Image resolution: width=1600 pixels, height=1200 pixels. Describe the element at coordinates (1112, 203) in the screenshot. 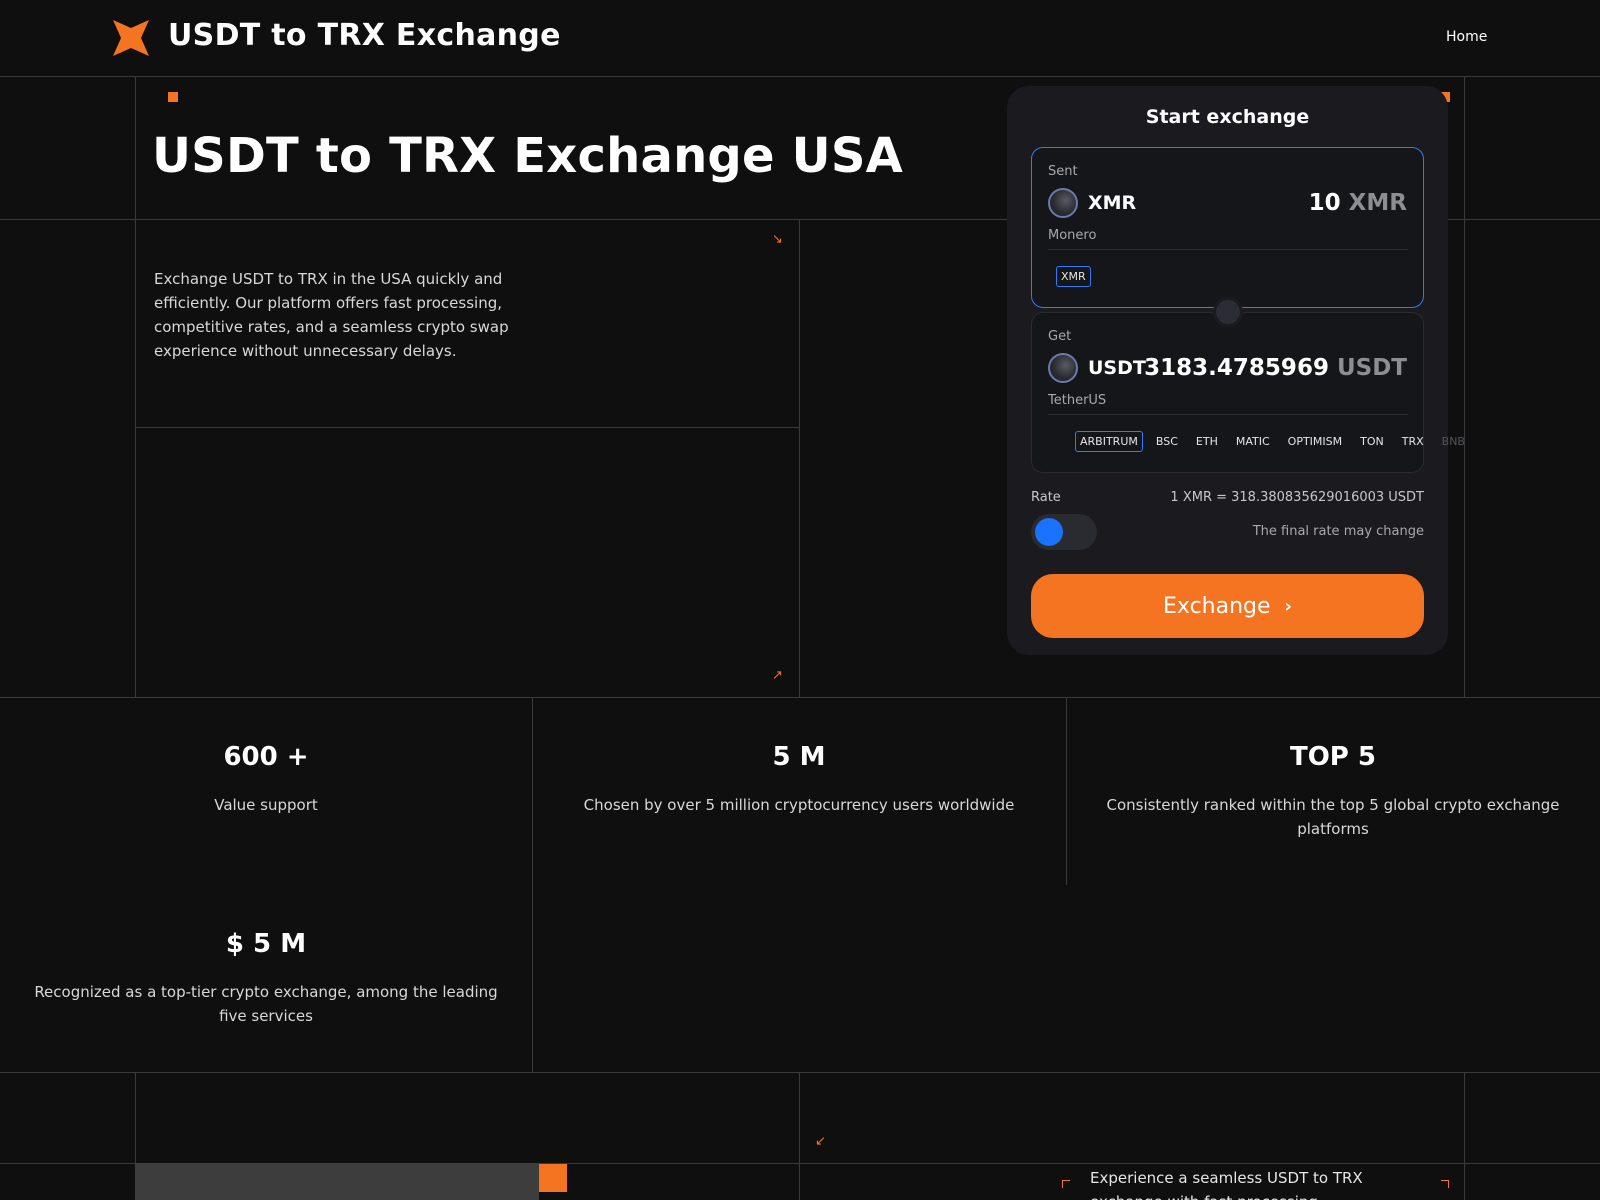

I see `sent-currency-select: XMR` at that location.